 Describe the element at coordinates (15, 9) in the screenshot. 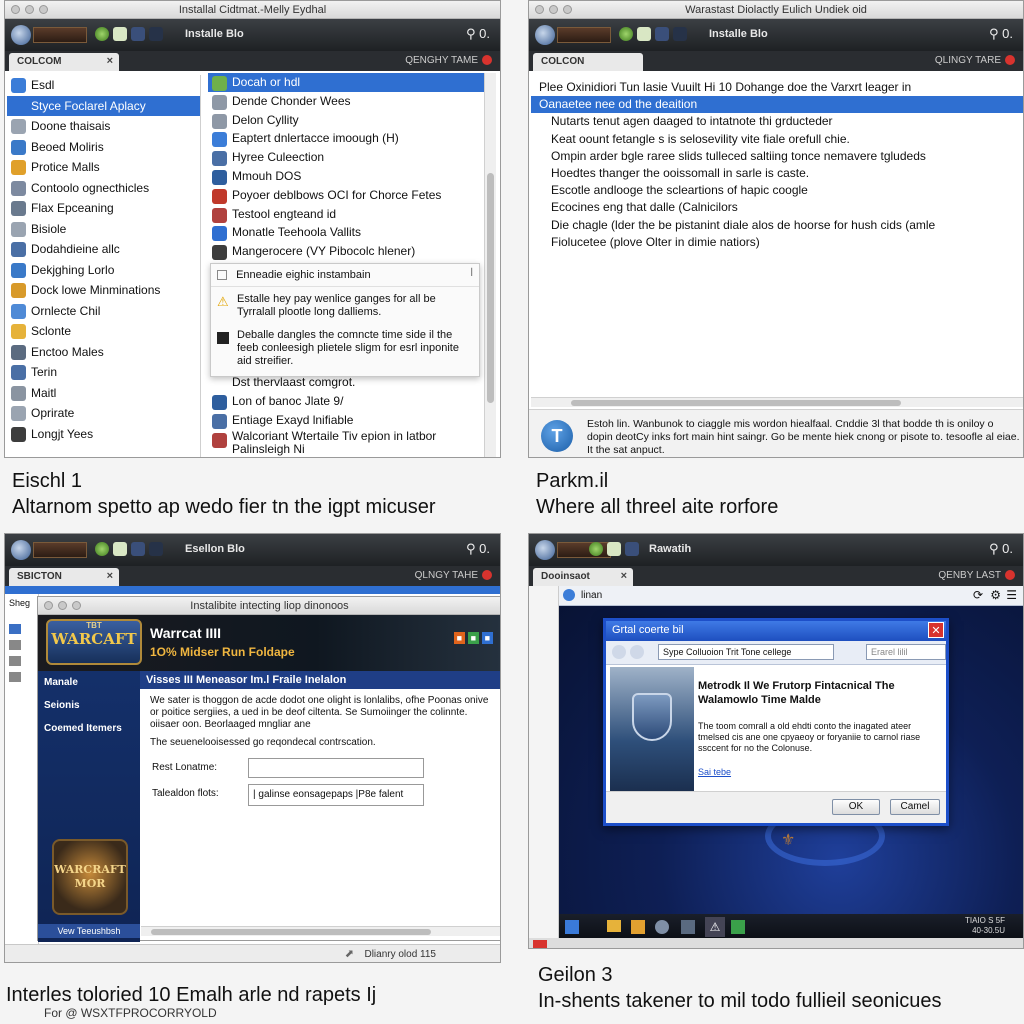

I see `close-dot` at that location.